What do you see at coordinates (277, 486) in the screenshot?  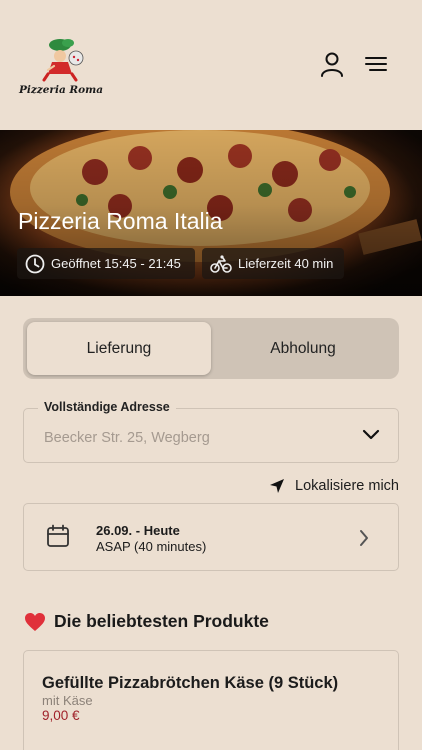 I see `location-arrow-icon` at bounding box center [277, 486].